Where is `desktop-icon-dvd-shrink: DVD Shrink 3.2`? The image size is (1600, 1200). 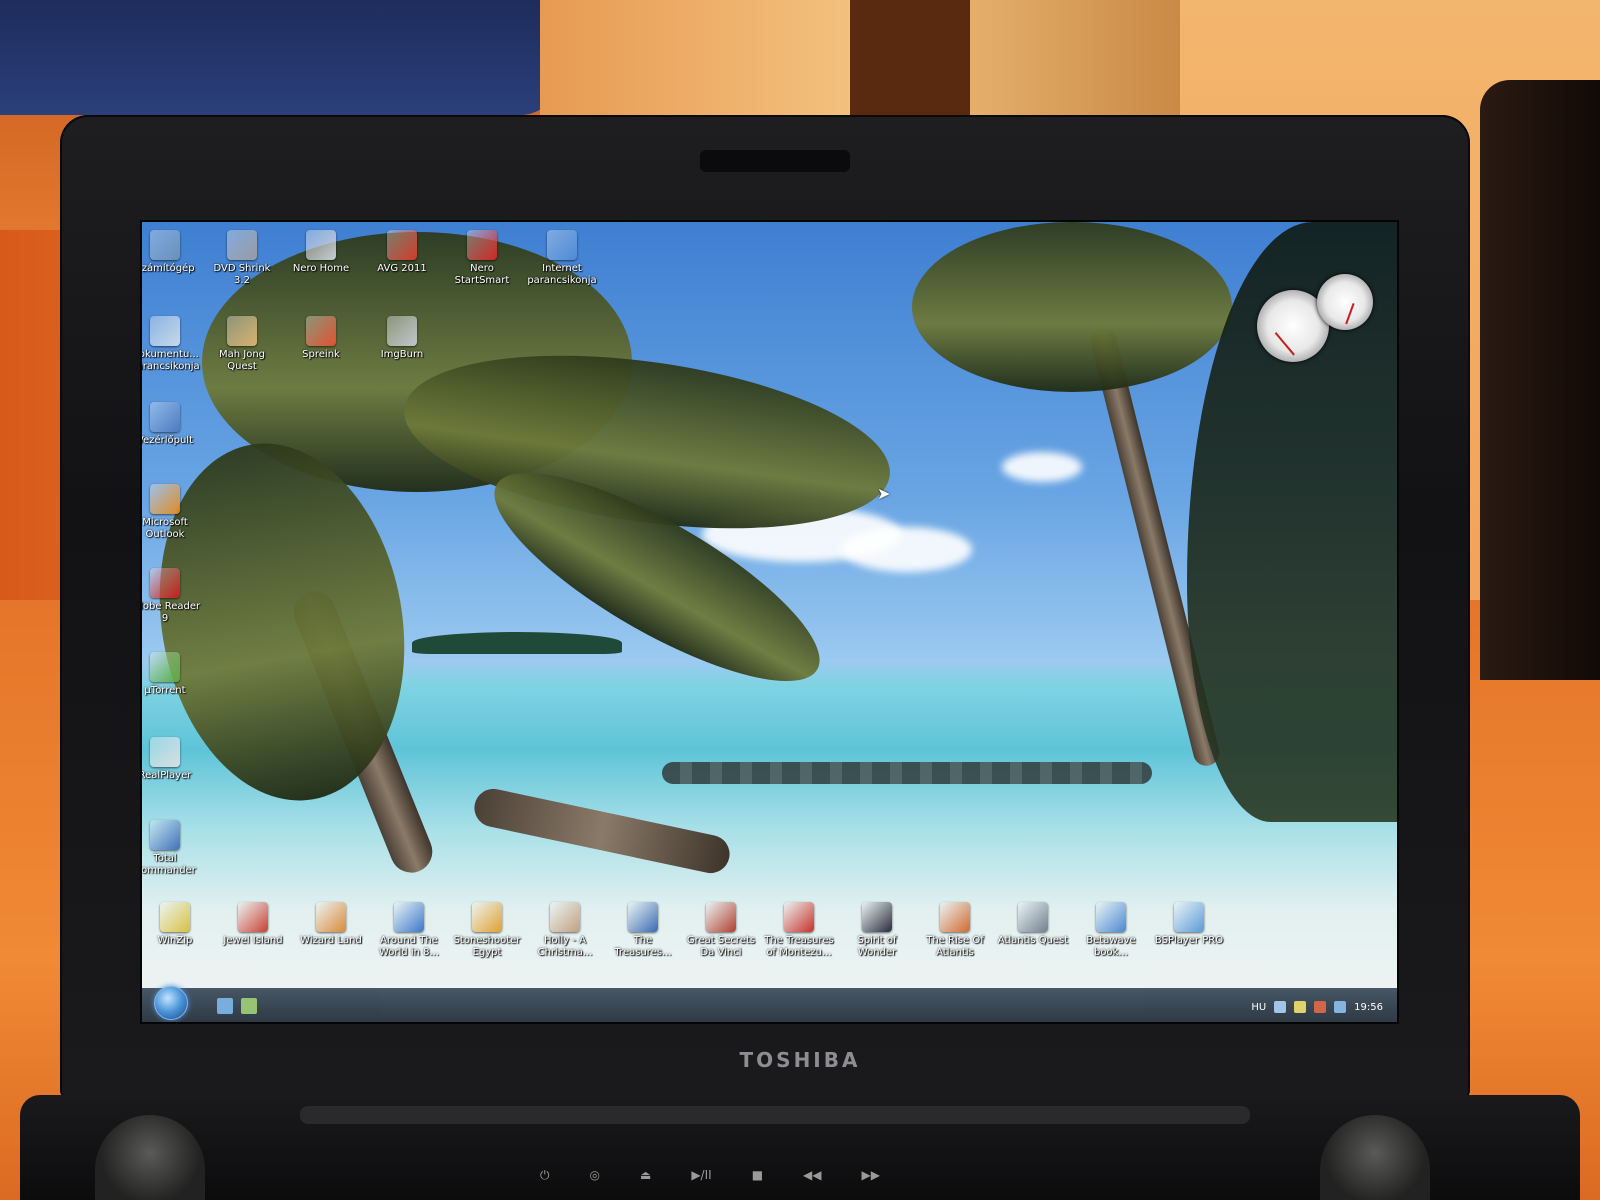
desktop-icon-dvd-shrink: DVD Shrink 3.2 is located at coordinates (242, 258).